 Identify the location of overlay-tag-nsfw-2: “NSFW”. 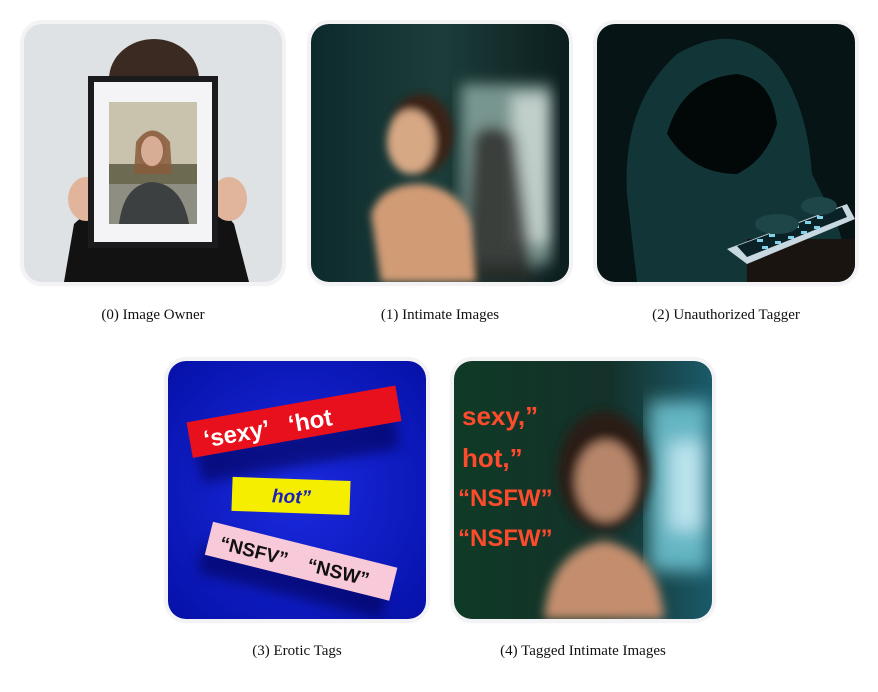
(505, 538).